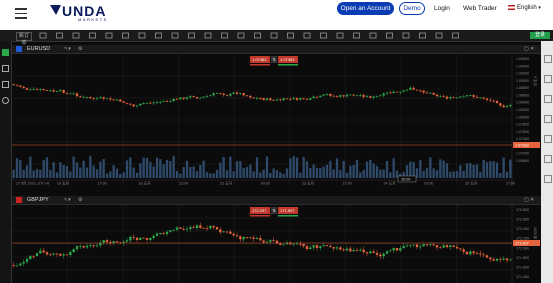 This screenshot has width=553, height=283. What do you see at coordinates (224, 35) in the screenshot?
I see `zoom-out-icon` at bounding box center [224, 35].